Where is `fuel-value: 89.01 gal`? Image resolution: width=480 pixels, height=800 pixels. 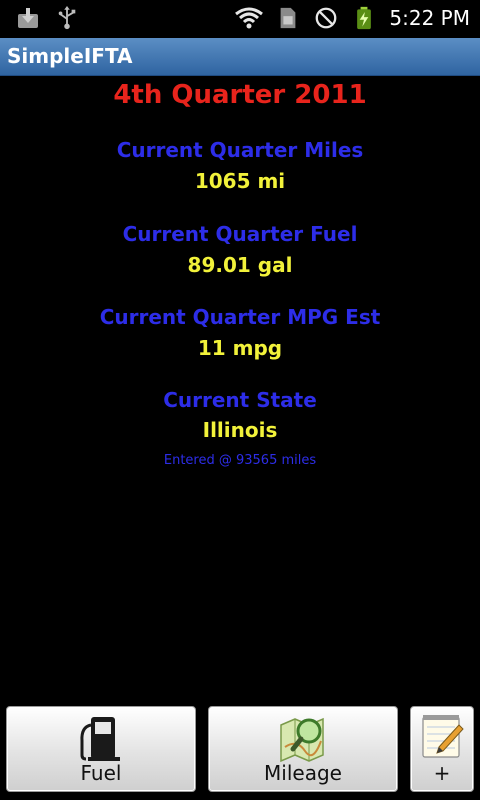
fuel-value: 89.01 gal is located at coordinates (240, 265).